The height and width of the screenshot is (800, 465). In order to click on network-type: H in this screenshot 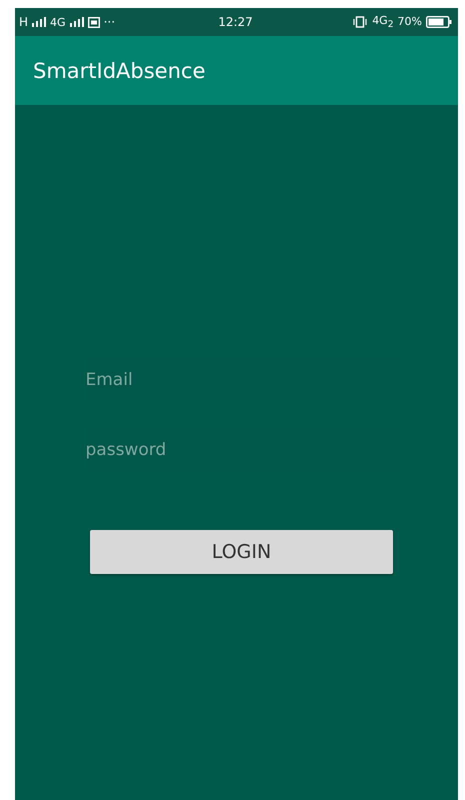, I will do `click(23, 22)`.